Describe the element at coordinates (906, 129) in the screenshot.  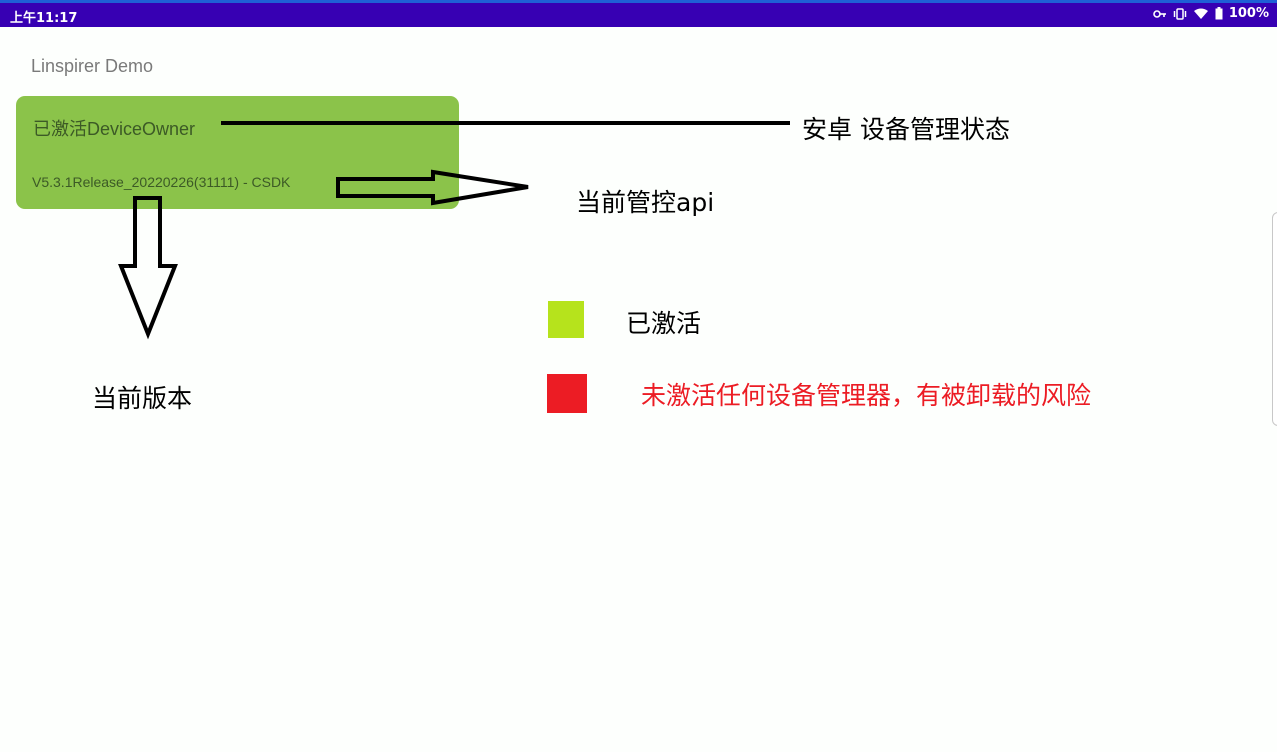
I see `android-status-annotation: 安卓 设备管理状态` at that location.